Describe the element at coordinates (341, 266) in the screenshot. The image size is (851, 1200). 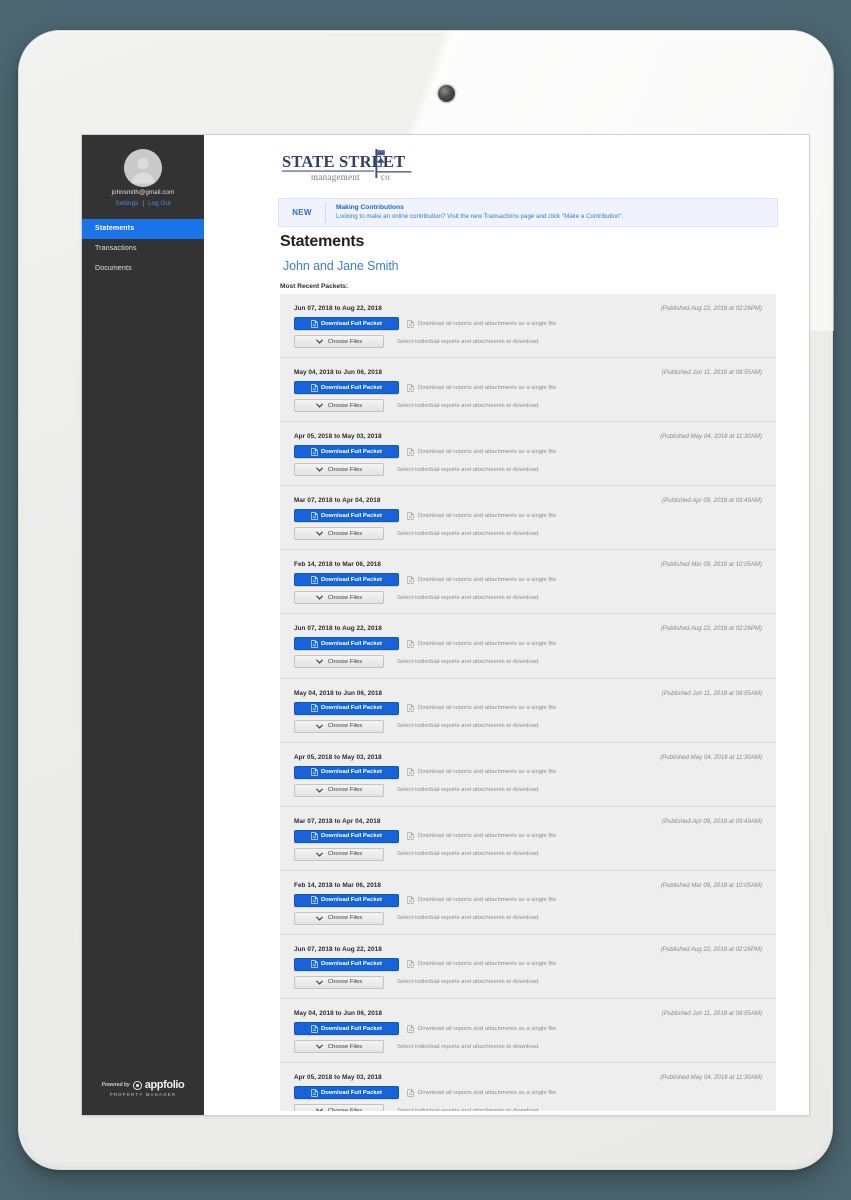
I see `account-name: John and Jane Smith` at that location.